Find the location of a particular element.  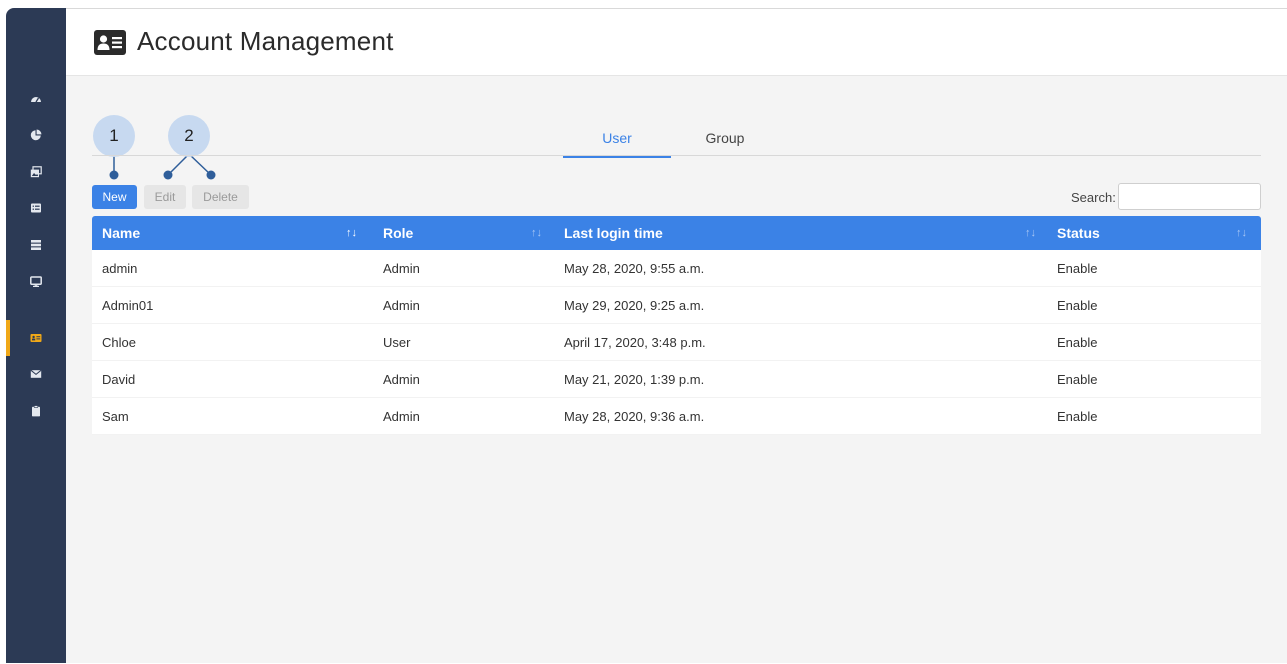

clipboard-icon is located at coordinates (36, 411).